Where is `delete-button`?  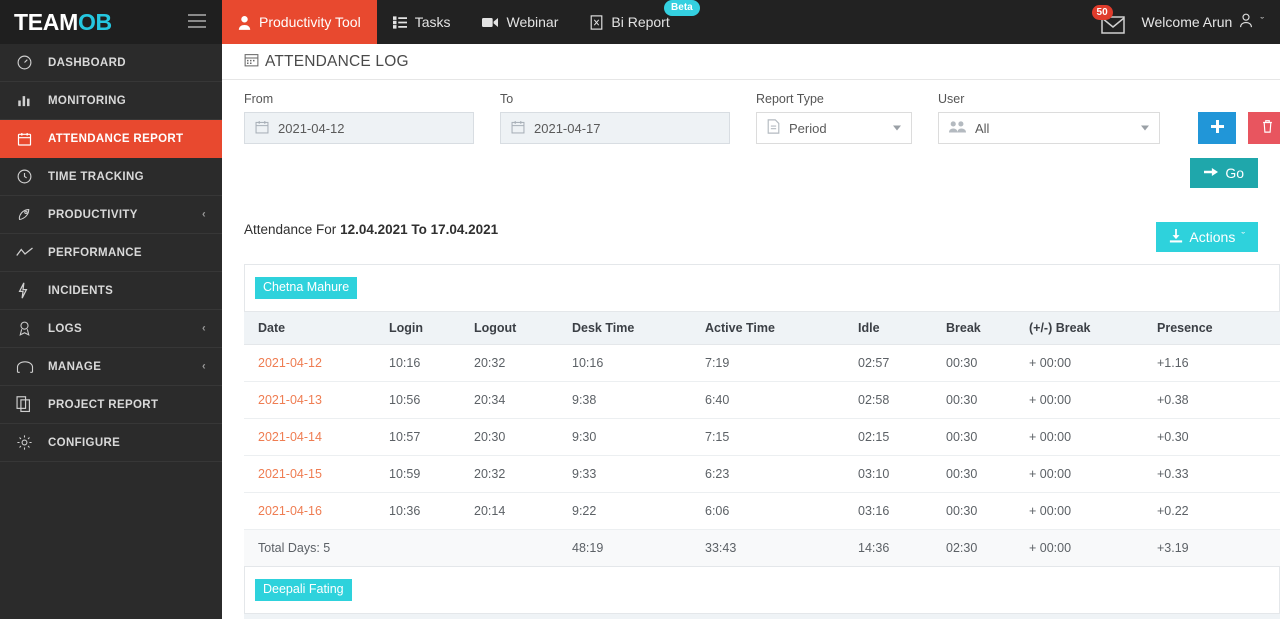 delete-button is located at coordinates (1264, 128).